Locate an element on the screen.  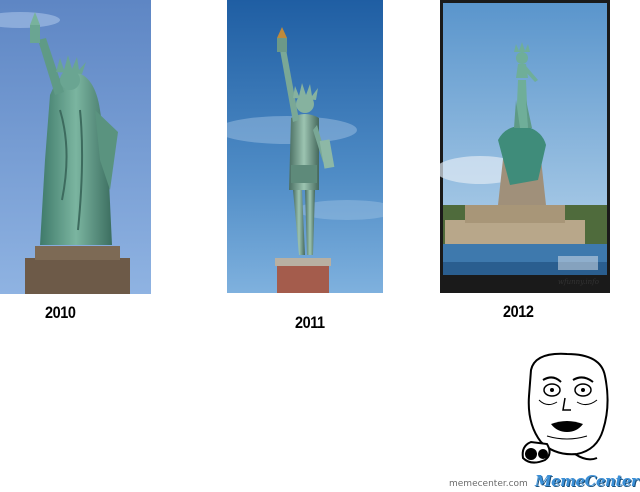
year-label-2012: 2012 is located at coordinates (518, 311).